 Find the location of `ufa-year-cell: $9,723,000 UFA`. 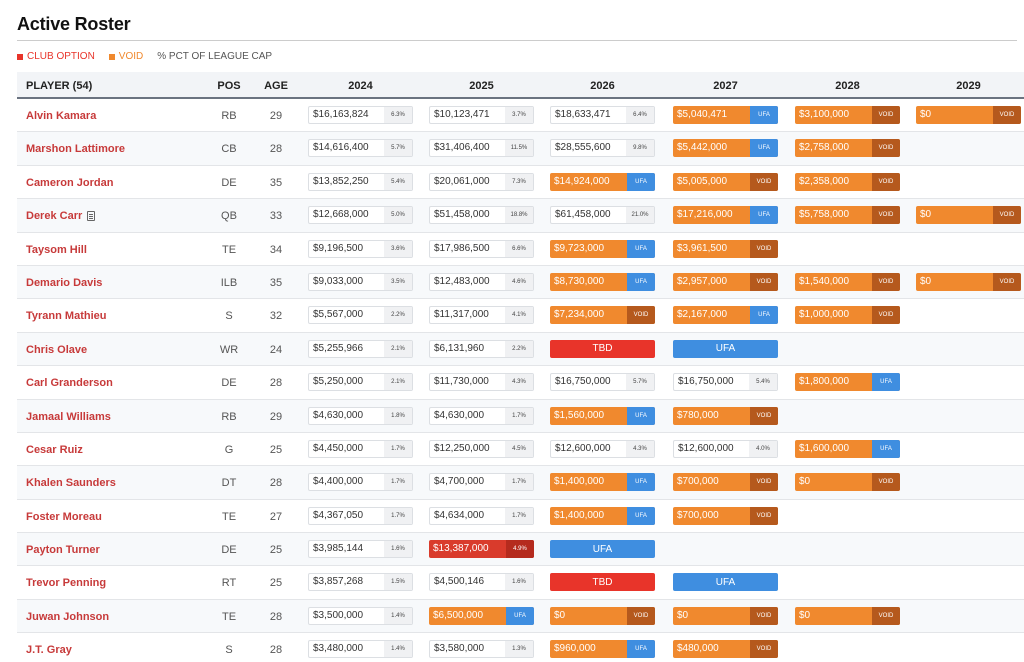

ufa-year-cell: $9,723,000 UFA is located at coordinates (602, 248).